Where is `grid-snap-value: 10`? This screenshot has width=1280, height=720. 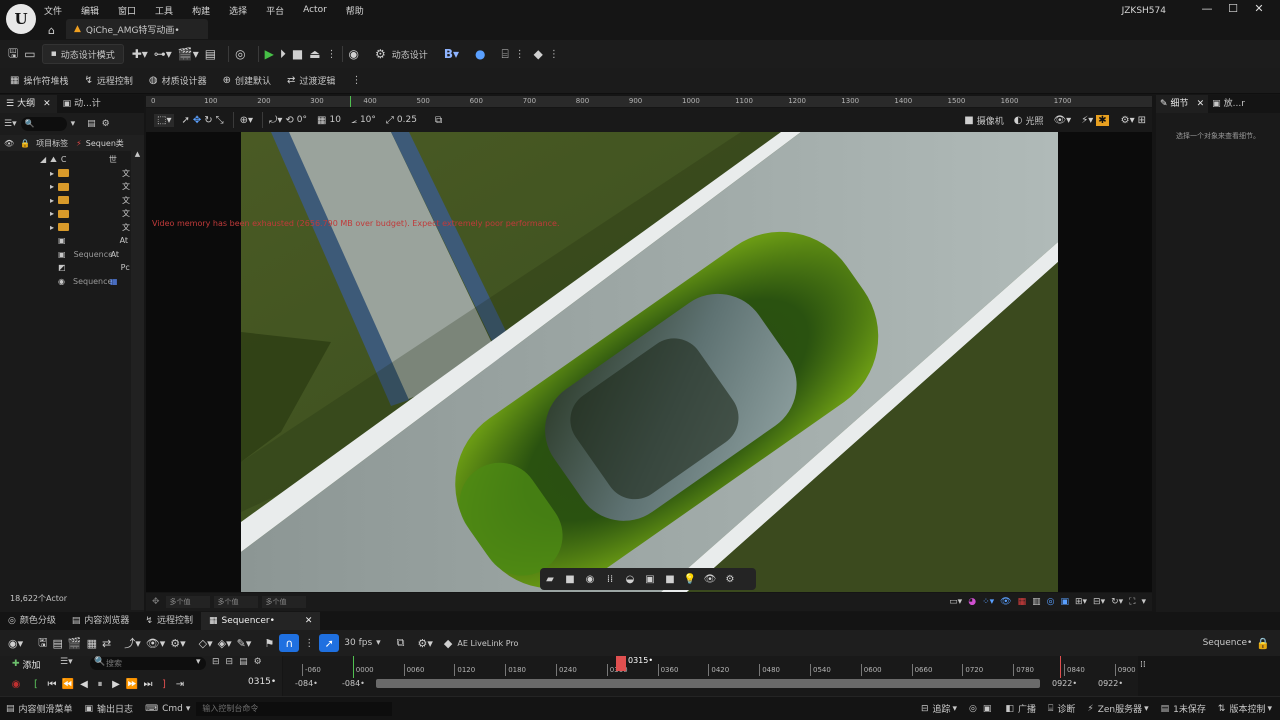 grid-snap-value: 10 is located at coordinates (334, 120).